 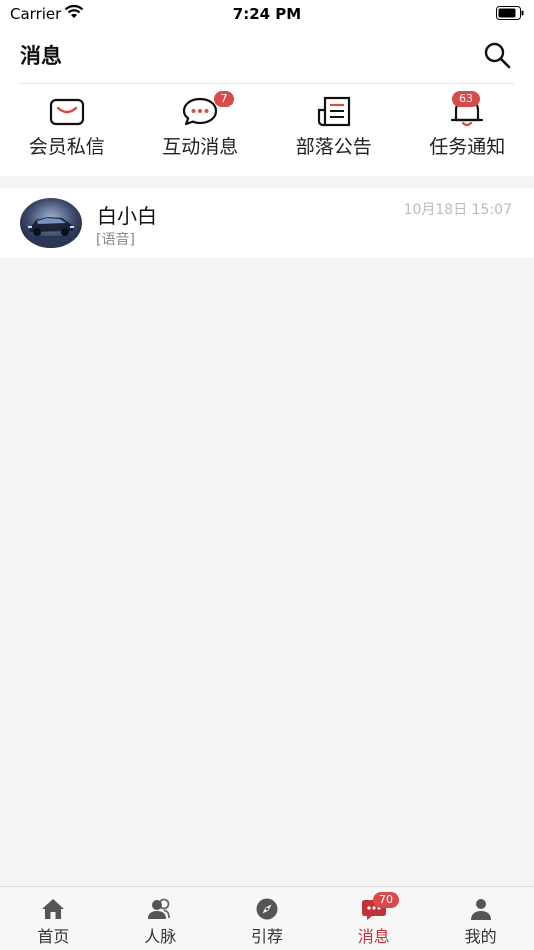 What do you see at coordinates (66, 147) in the screenshot?
I see `quick-action-label: 会员私信` at bounding box center [66, 147].